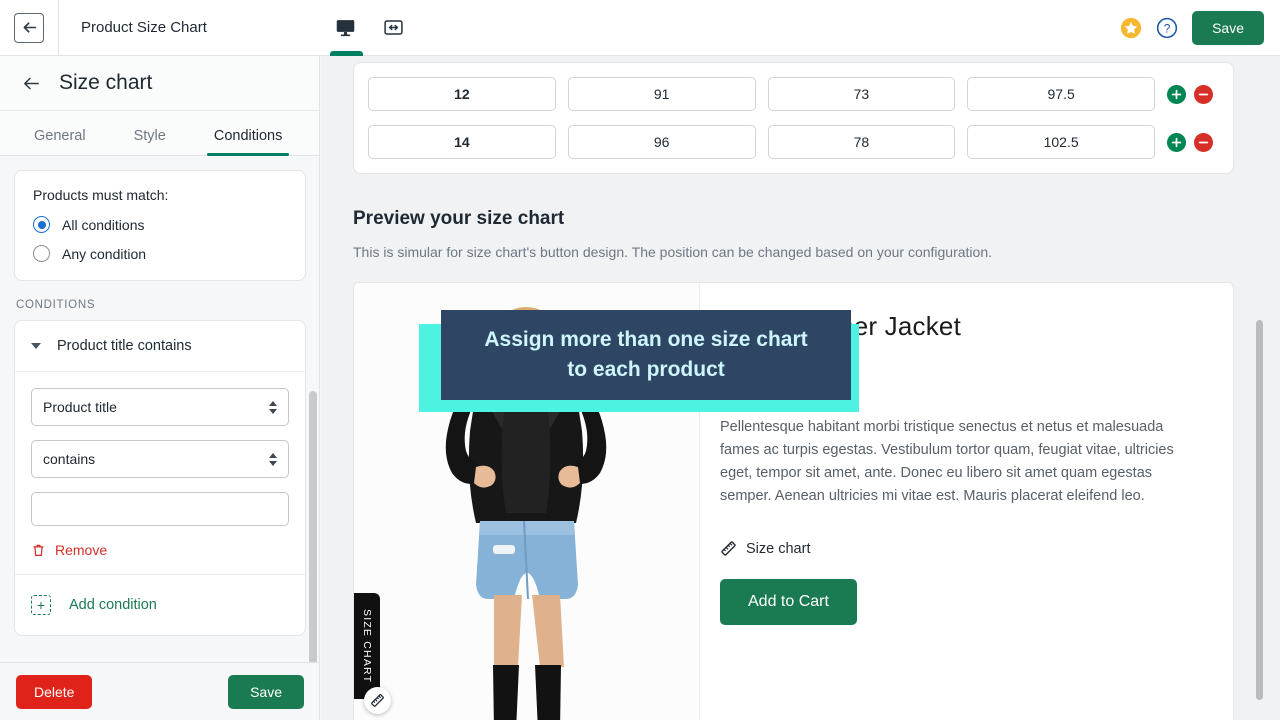 This screenshot has height=720, width=1280. Describe the element at coordinates (1228, 27) in the screenshot. I see `save-button-topbar: Save` at that location.